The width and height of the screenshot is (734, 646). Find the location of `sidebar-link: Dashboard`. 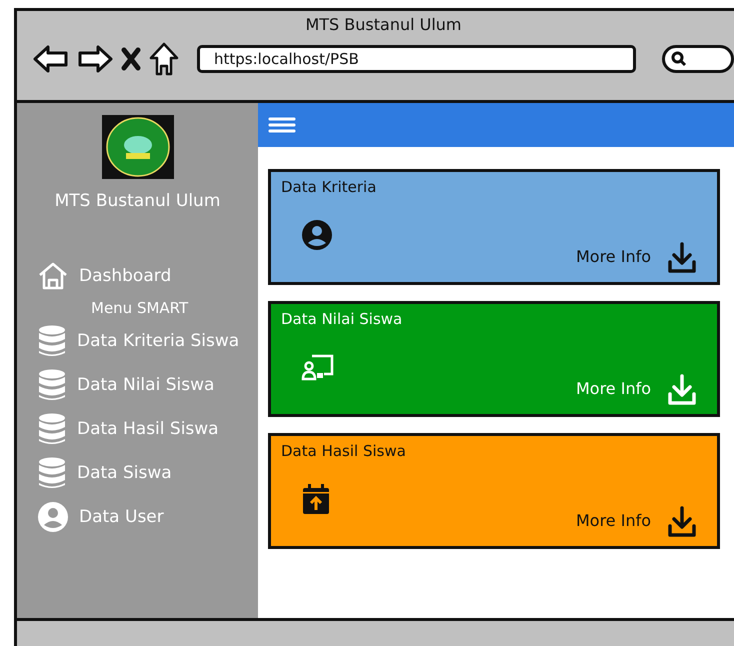

sidebar-link: Dashboard is located at coordinates (125, 276).